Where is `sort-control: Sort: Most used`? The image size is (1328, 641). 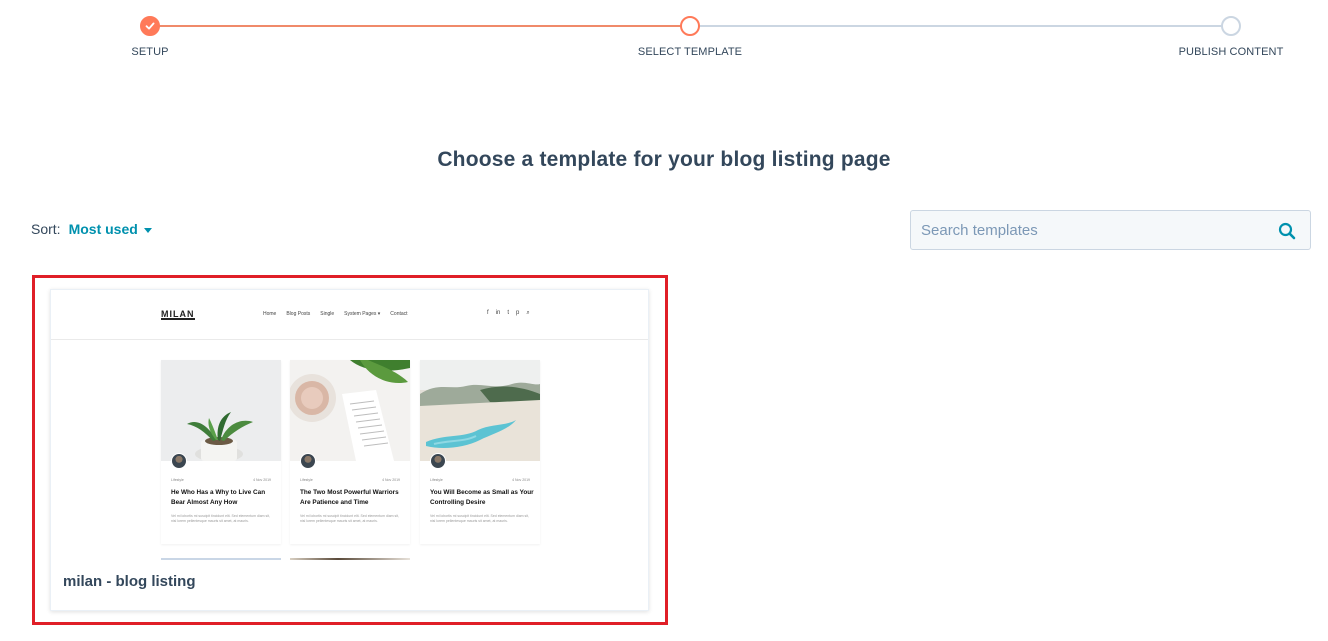 sort-control: Sort: Most used is located at coordinates (91, 229).